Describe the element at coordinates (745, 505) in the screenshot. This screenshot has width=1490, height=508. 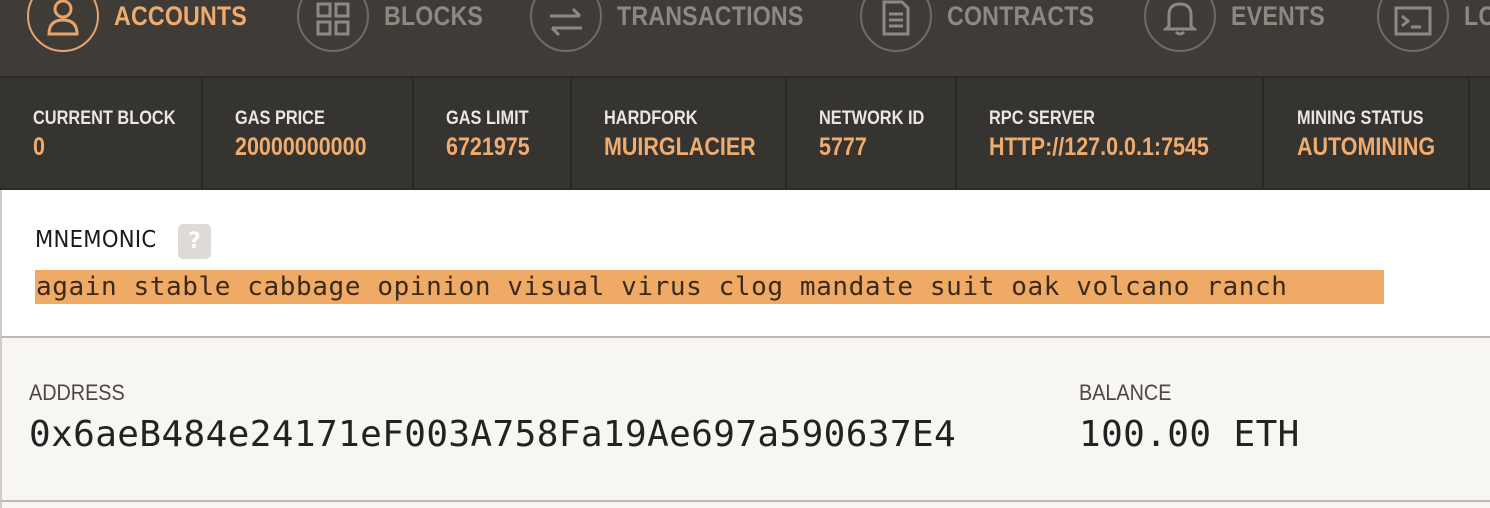
I see `next-account-row` at that location.